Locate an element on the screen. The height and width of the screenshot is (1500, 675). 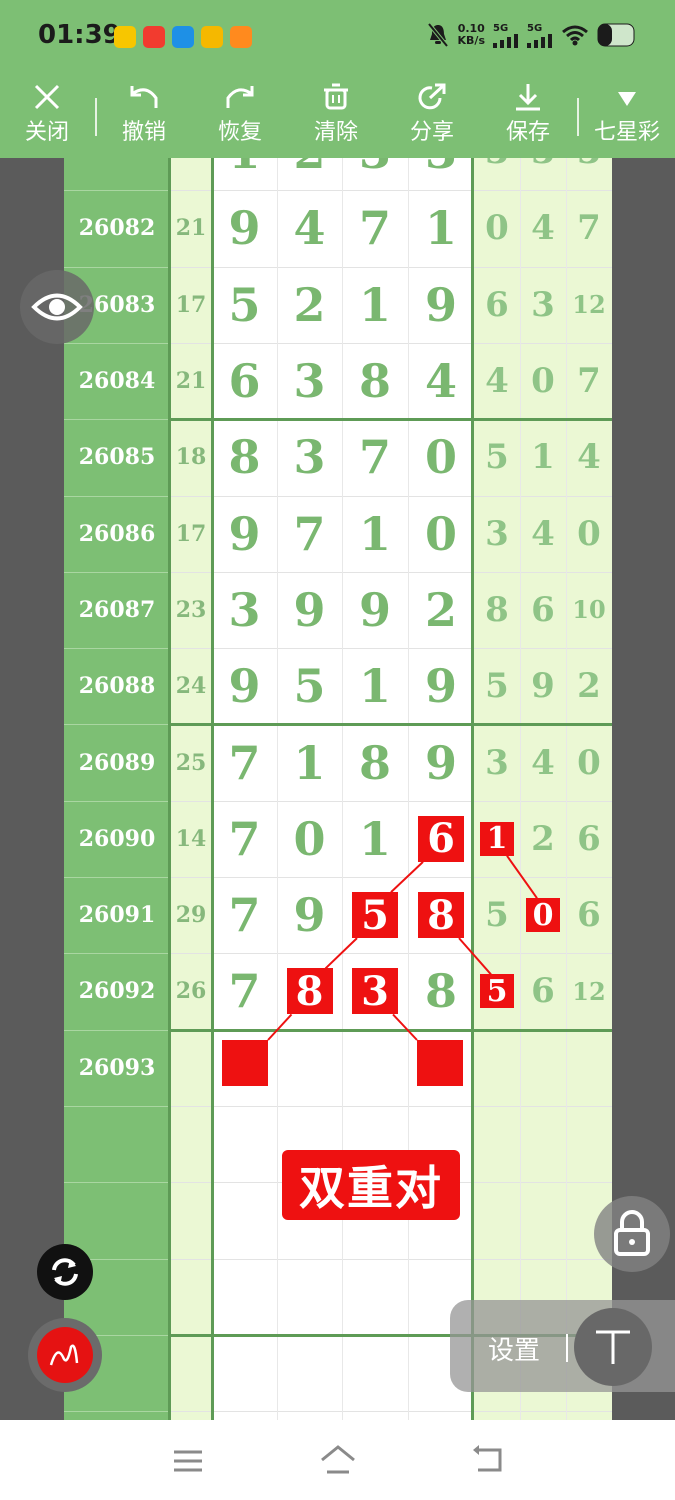
pen-tool-button is located at coordinates (65, 1355).